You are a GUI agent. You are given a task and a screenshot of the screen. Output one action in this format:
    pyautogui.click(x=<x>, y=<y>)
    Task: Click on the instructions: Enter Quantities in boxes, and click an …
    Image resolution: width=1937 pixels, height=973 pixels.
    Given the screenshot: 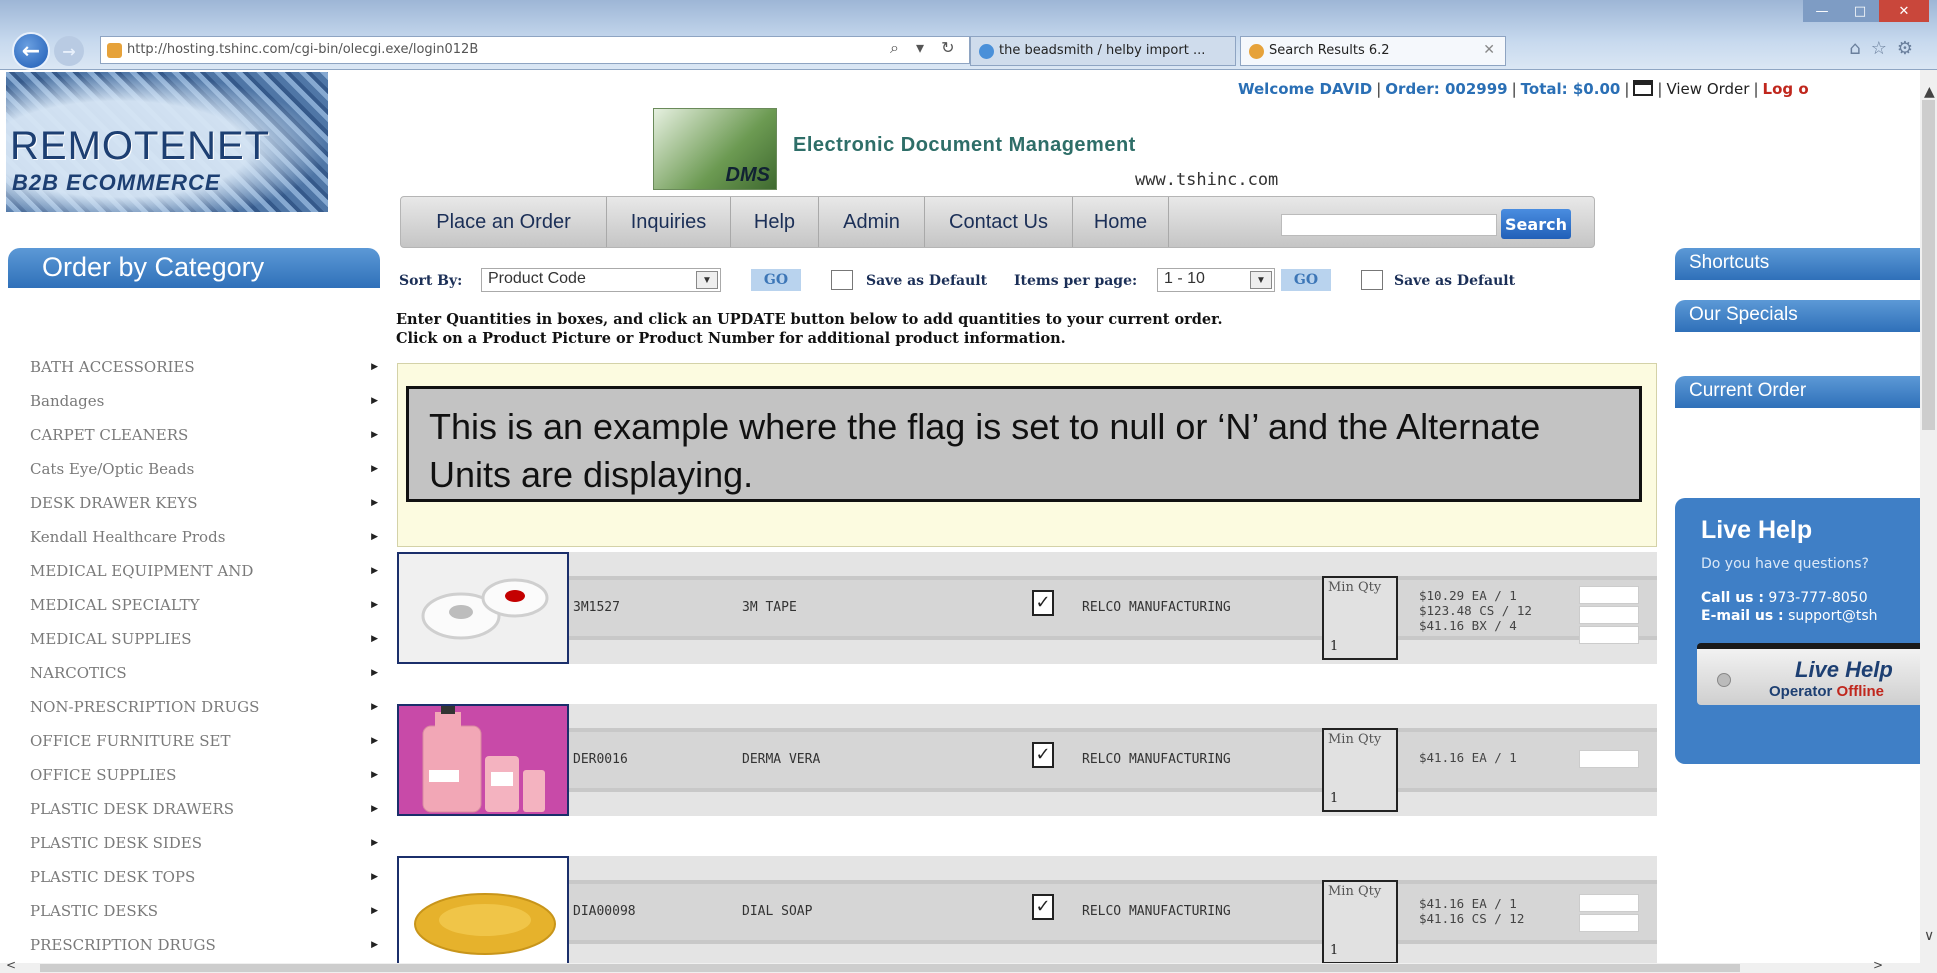 What is the action you would take?
    pyautogui.click(x=809, y=329)
    